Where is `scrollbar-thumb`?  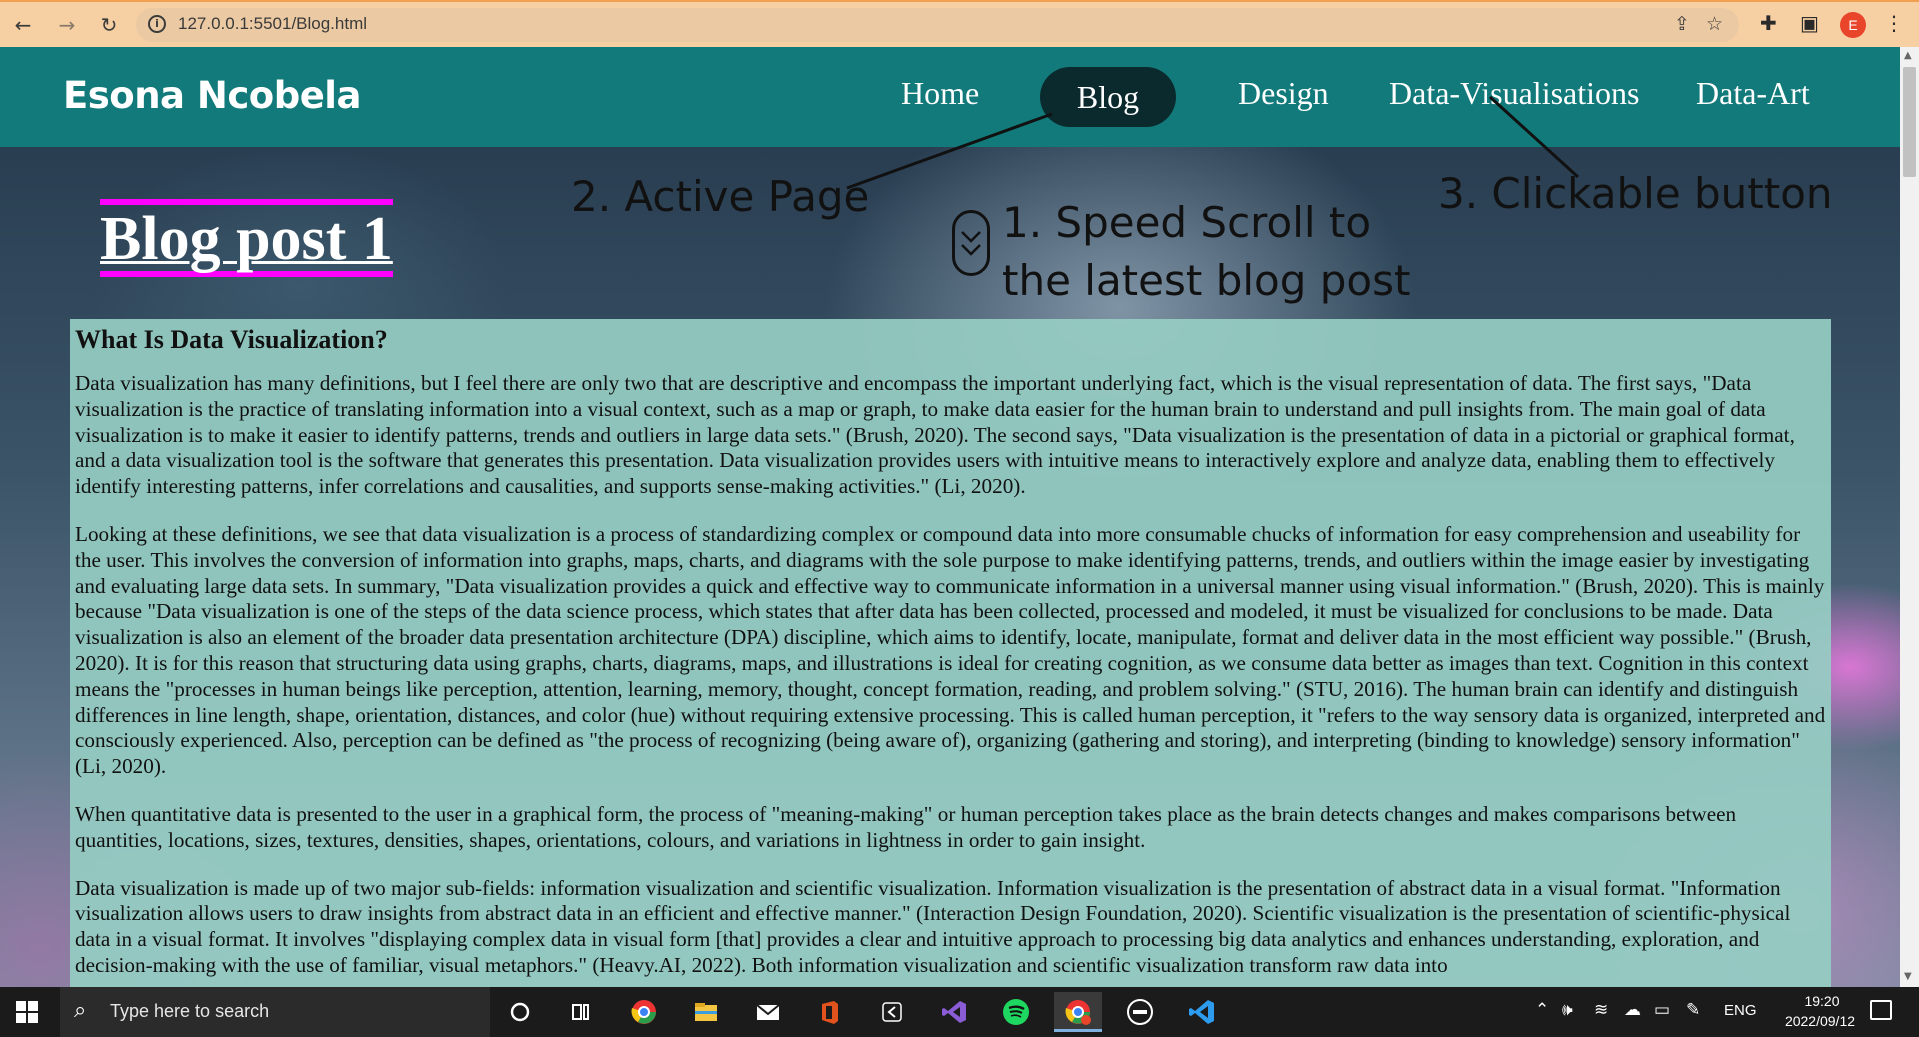
scrollbar-thumb is located at coordinates (1909, 122).